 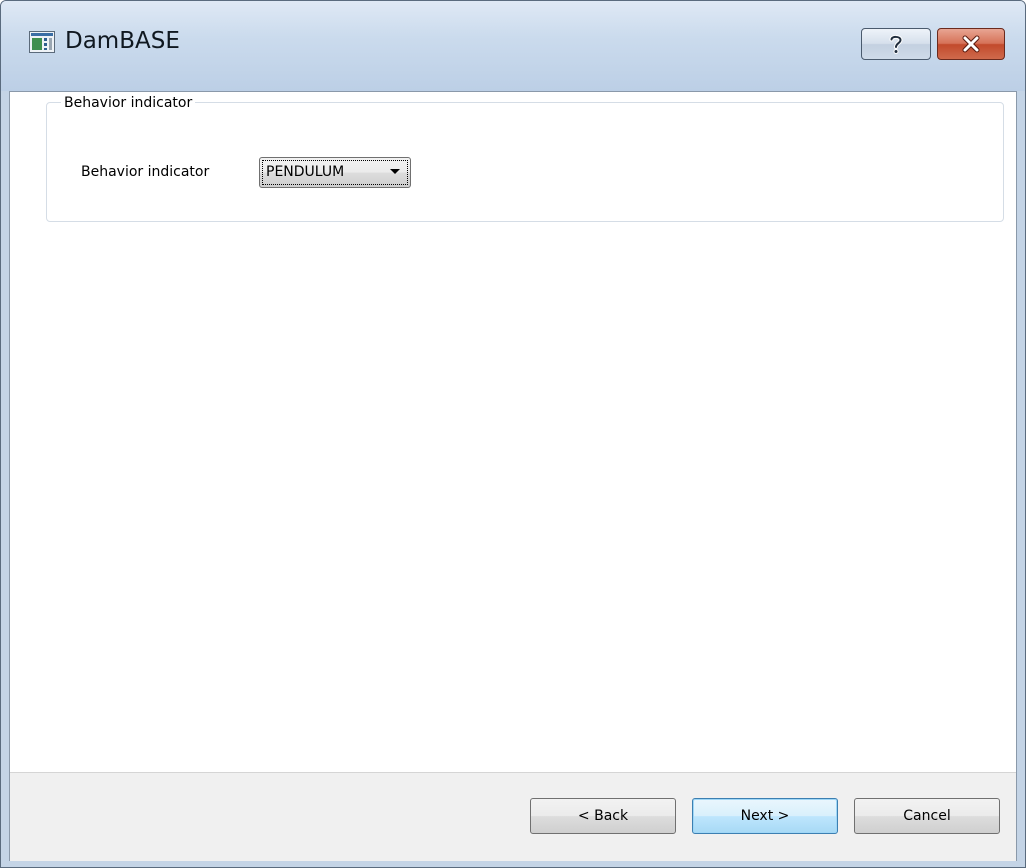 I want to click on help-icon, so click(x=896, y=44).